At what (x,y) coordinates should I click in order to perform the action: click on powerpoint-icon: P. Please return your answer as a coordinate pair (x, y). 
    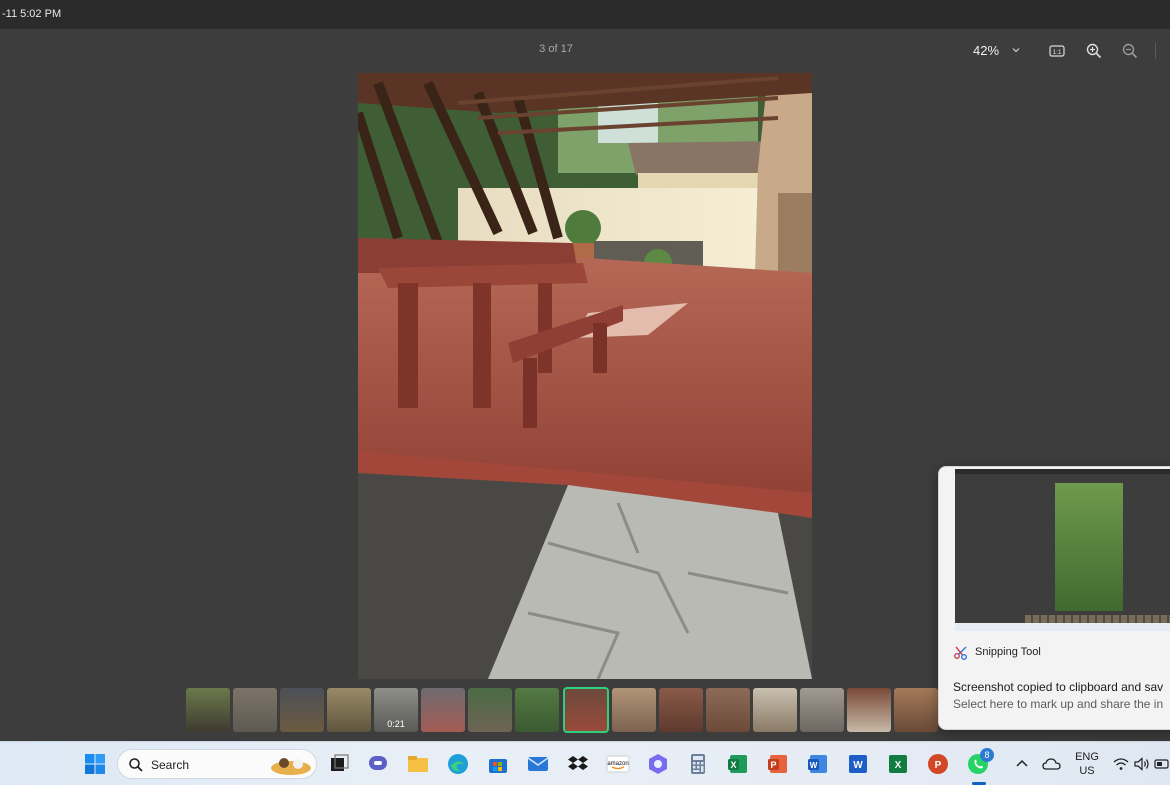
    Looking at the image, I should click on (778, 764).